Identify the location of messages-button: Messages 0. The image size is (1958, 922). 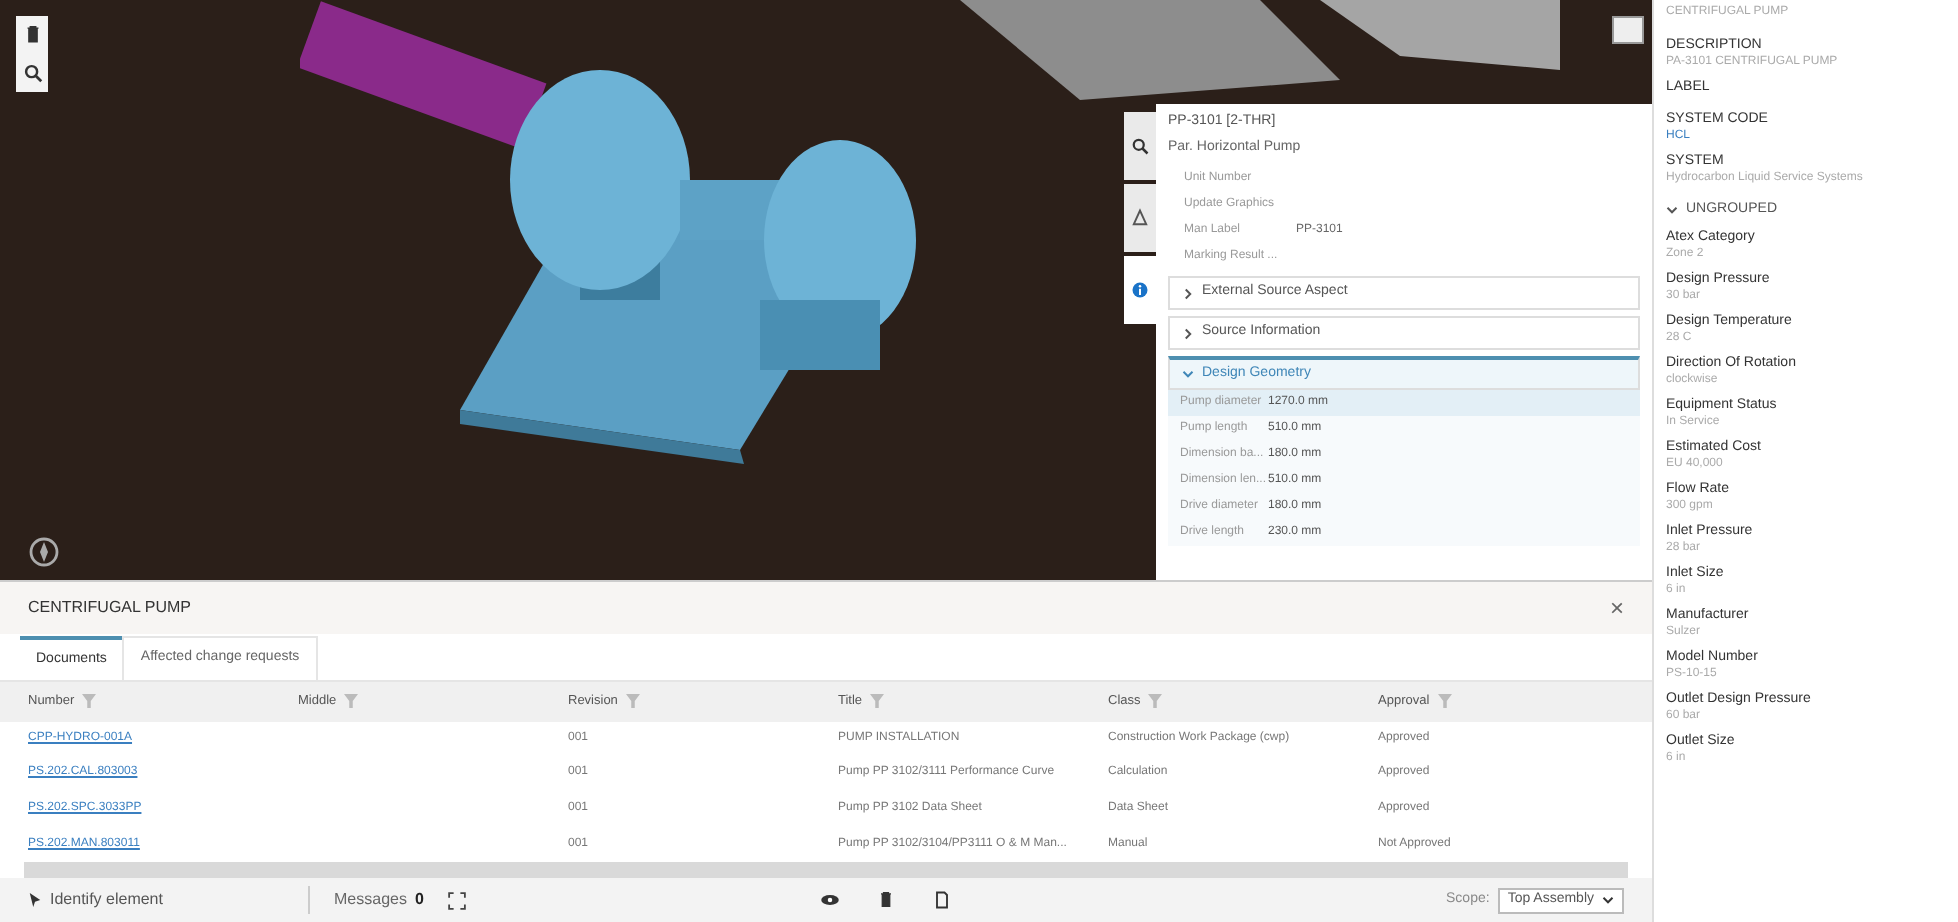
(379, 900).